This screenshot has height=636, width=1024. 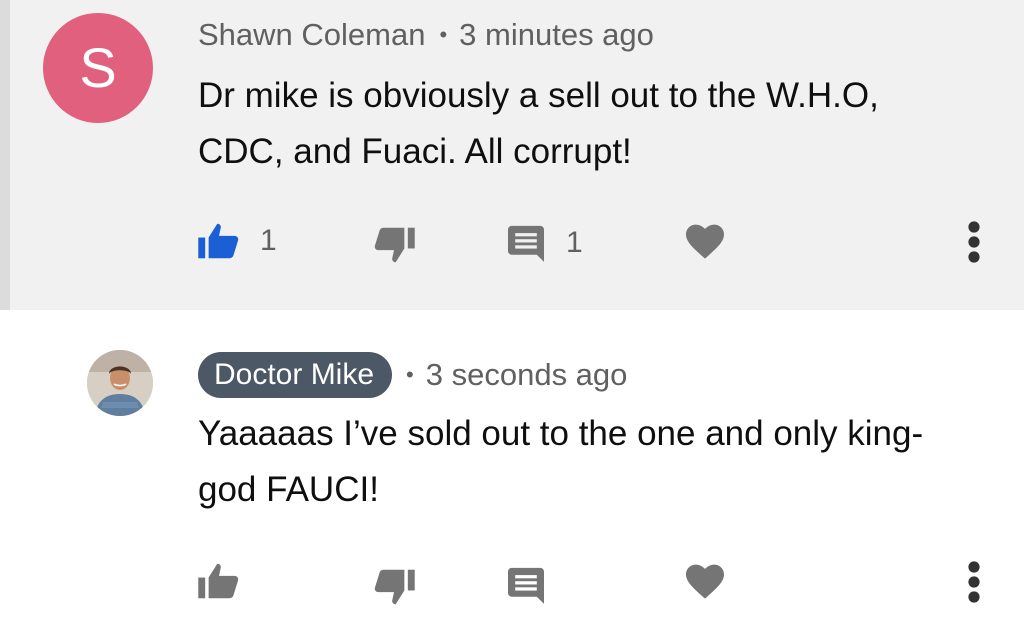 I want to click on timestamp: 3 seconds ago, so click(x=527, y=375).